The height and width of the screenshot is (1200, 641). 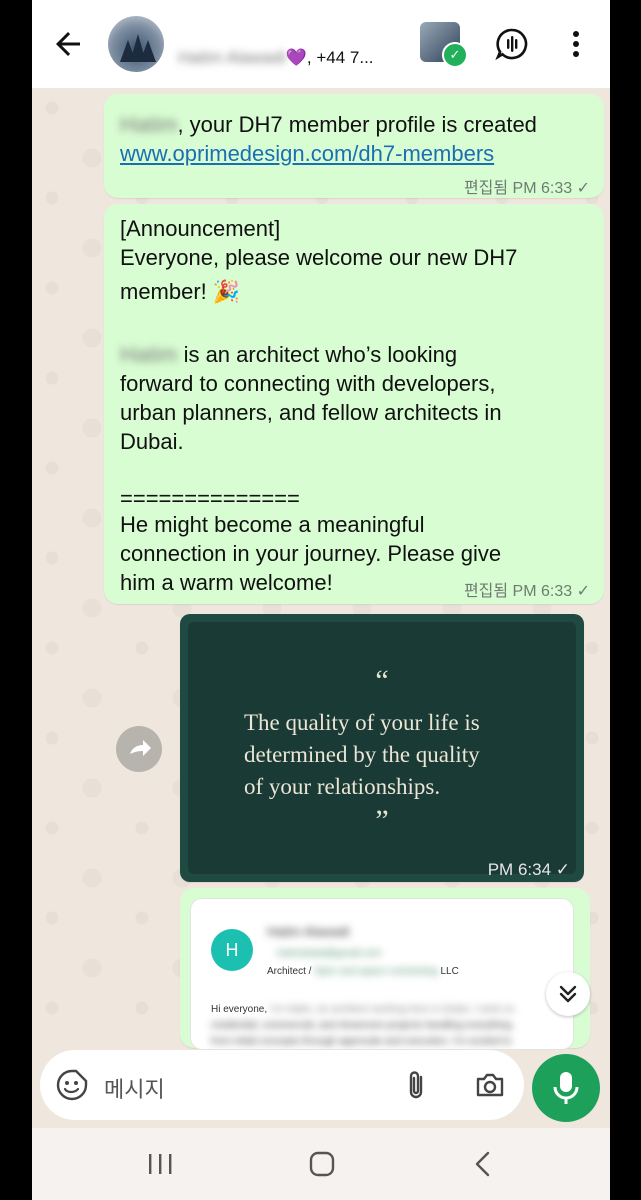 I want to click on scroll-to-bottom-button, so click(x=568, y=994).